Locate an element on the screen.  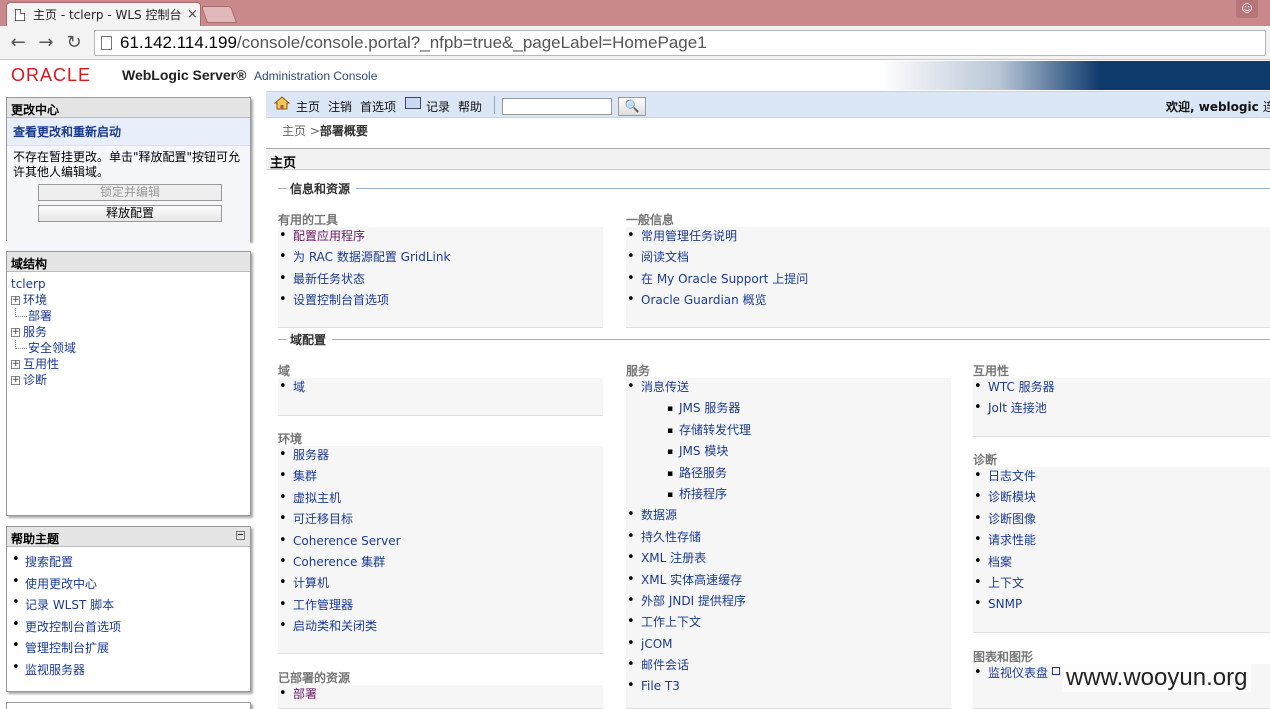
tool-link: 为 RAC 数据源配置 GridLink is located at coordinates (441, 258).